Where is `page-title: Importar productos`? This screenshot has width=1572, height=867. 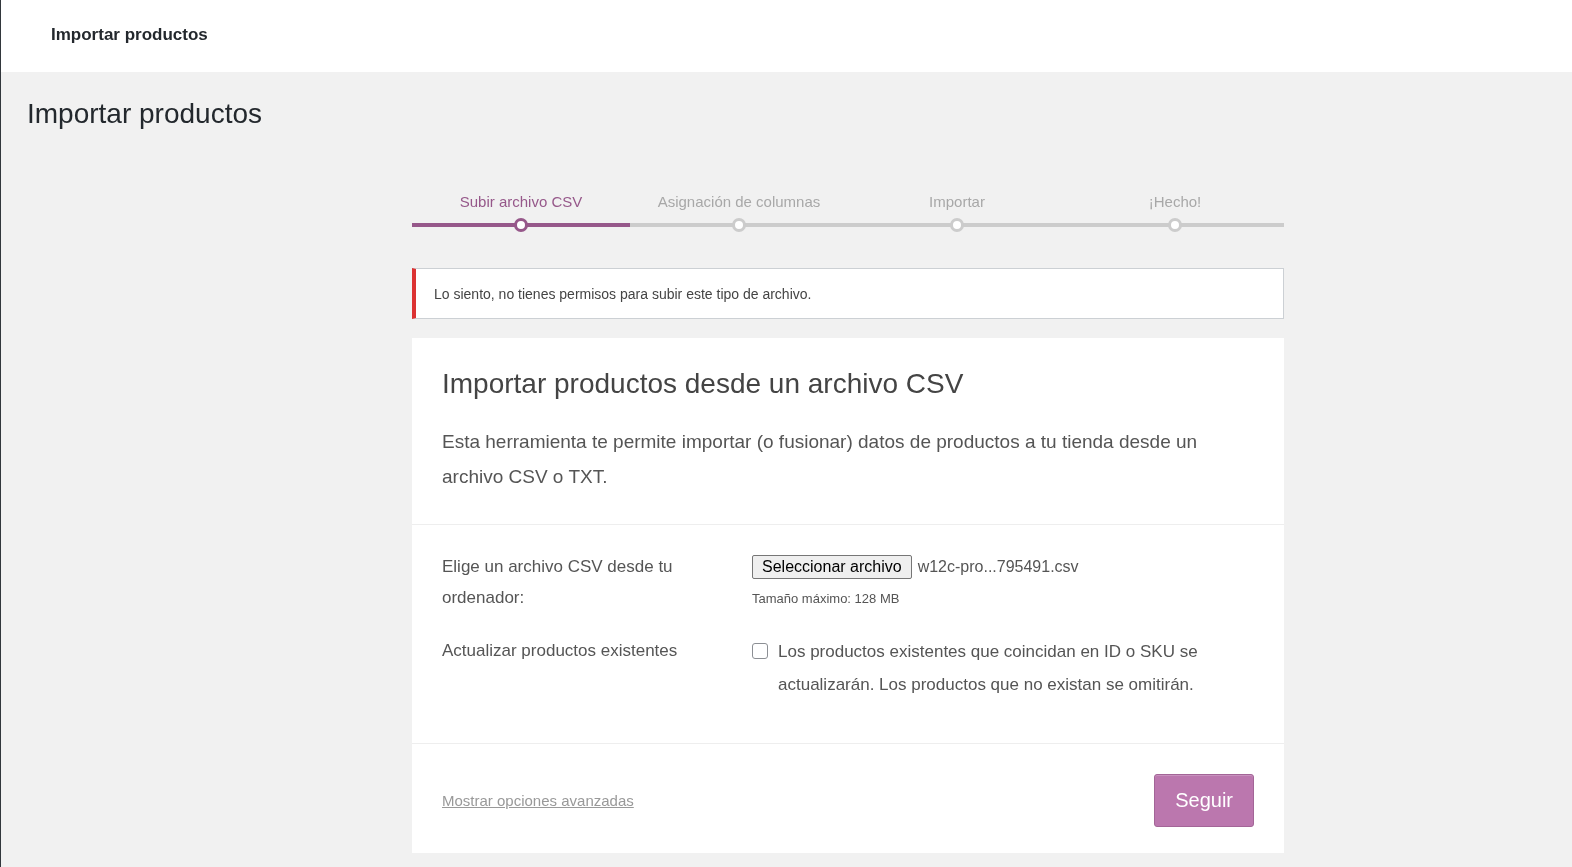
page-title: Importar productos is located at coordinates (144, 114).